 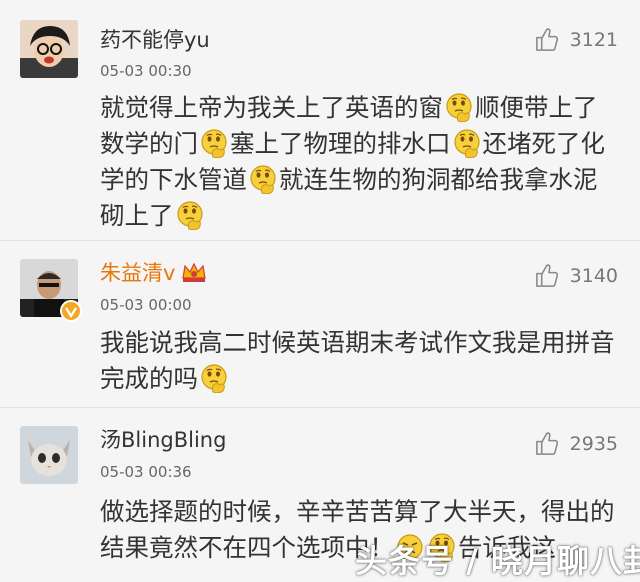 I want to click on timestamp: 05-03 00:36, so click(x=146, y=472).